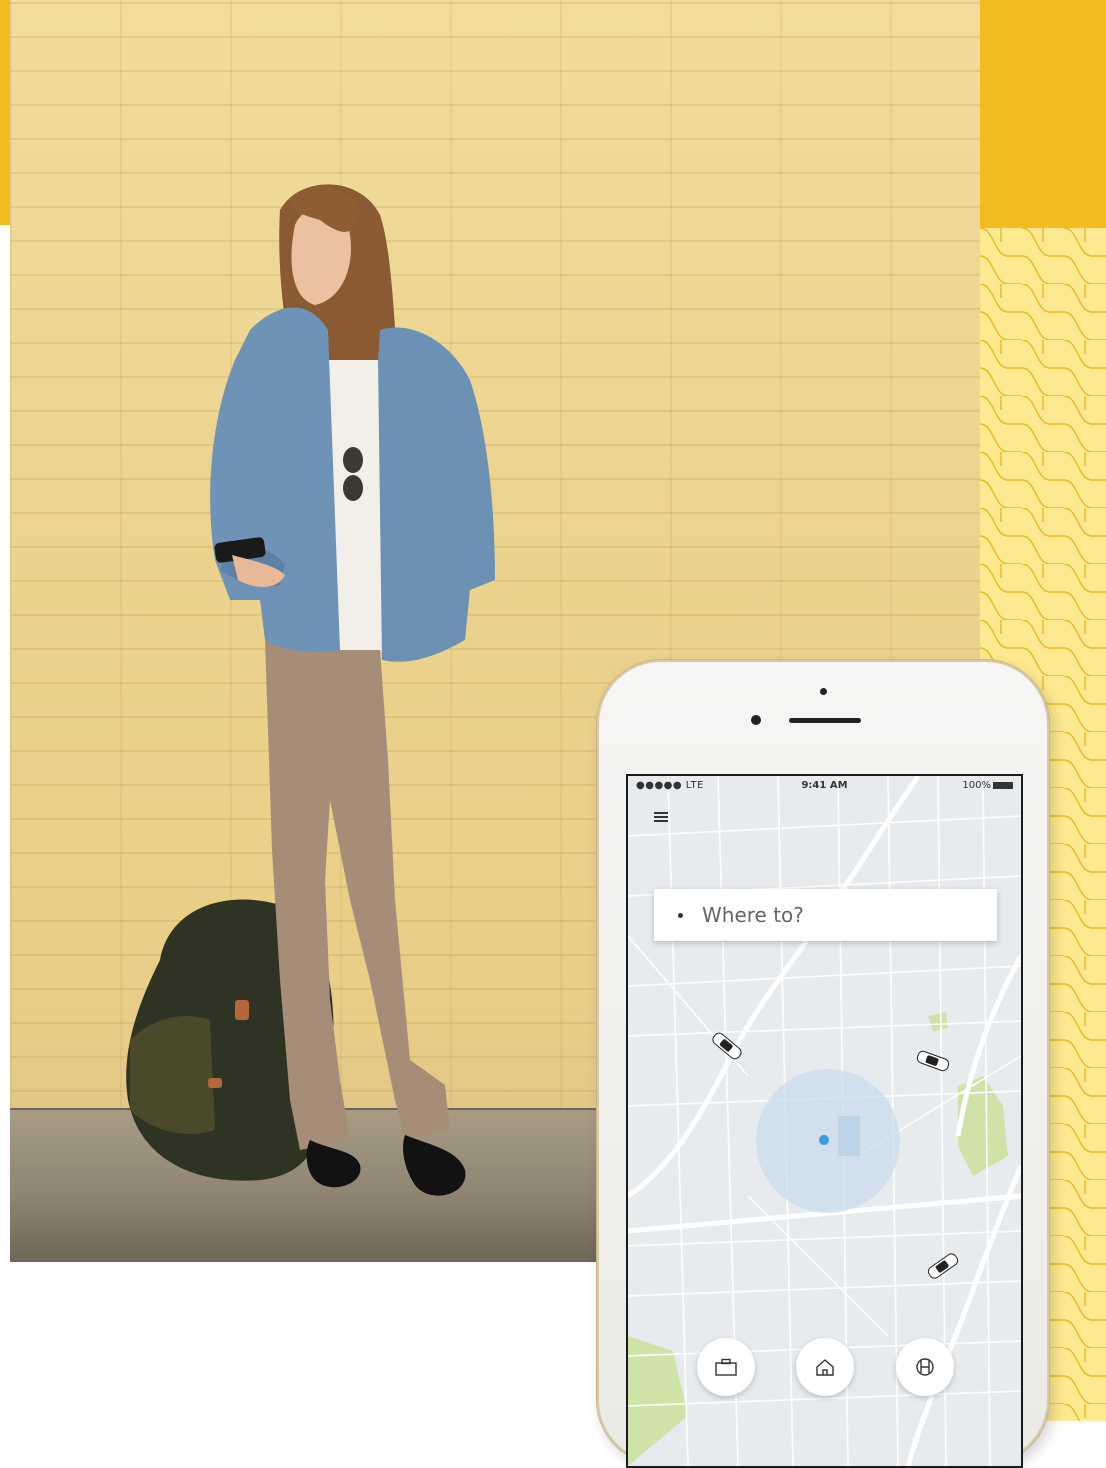 The width and height of the screenshot is (1106, 1468). I want to click on yellow-accent-block, so click(1043, 114).